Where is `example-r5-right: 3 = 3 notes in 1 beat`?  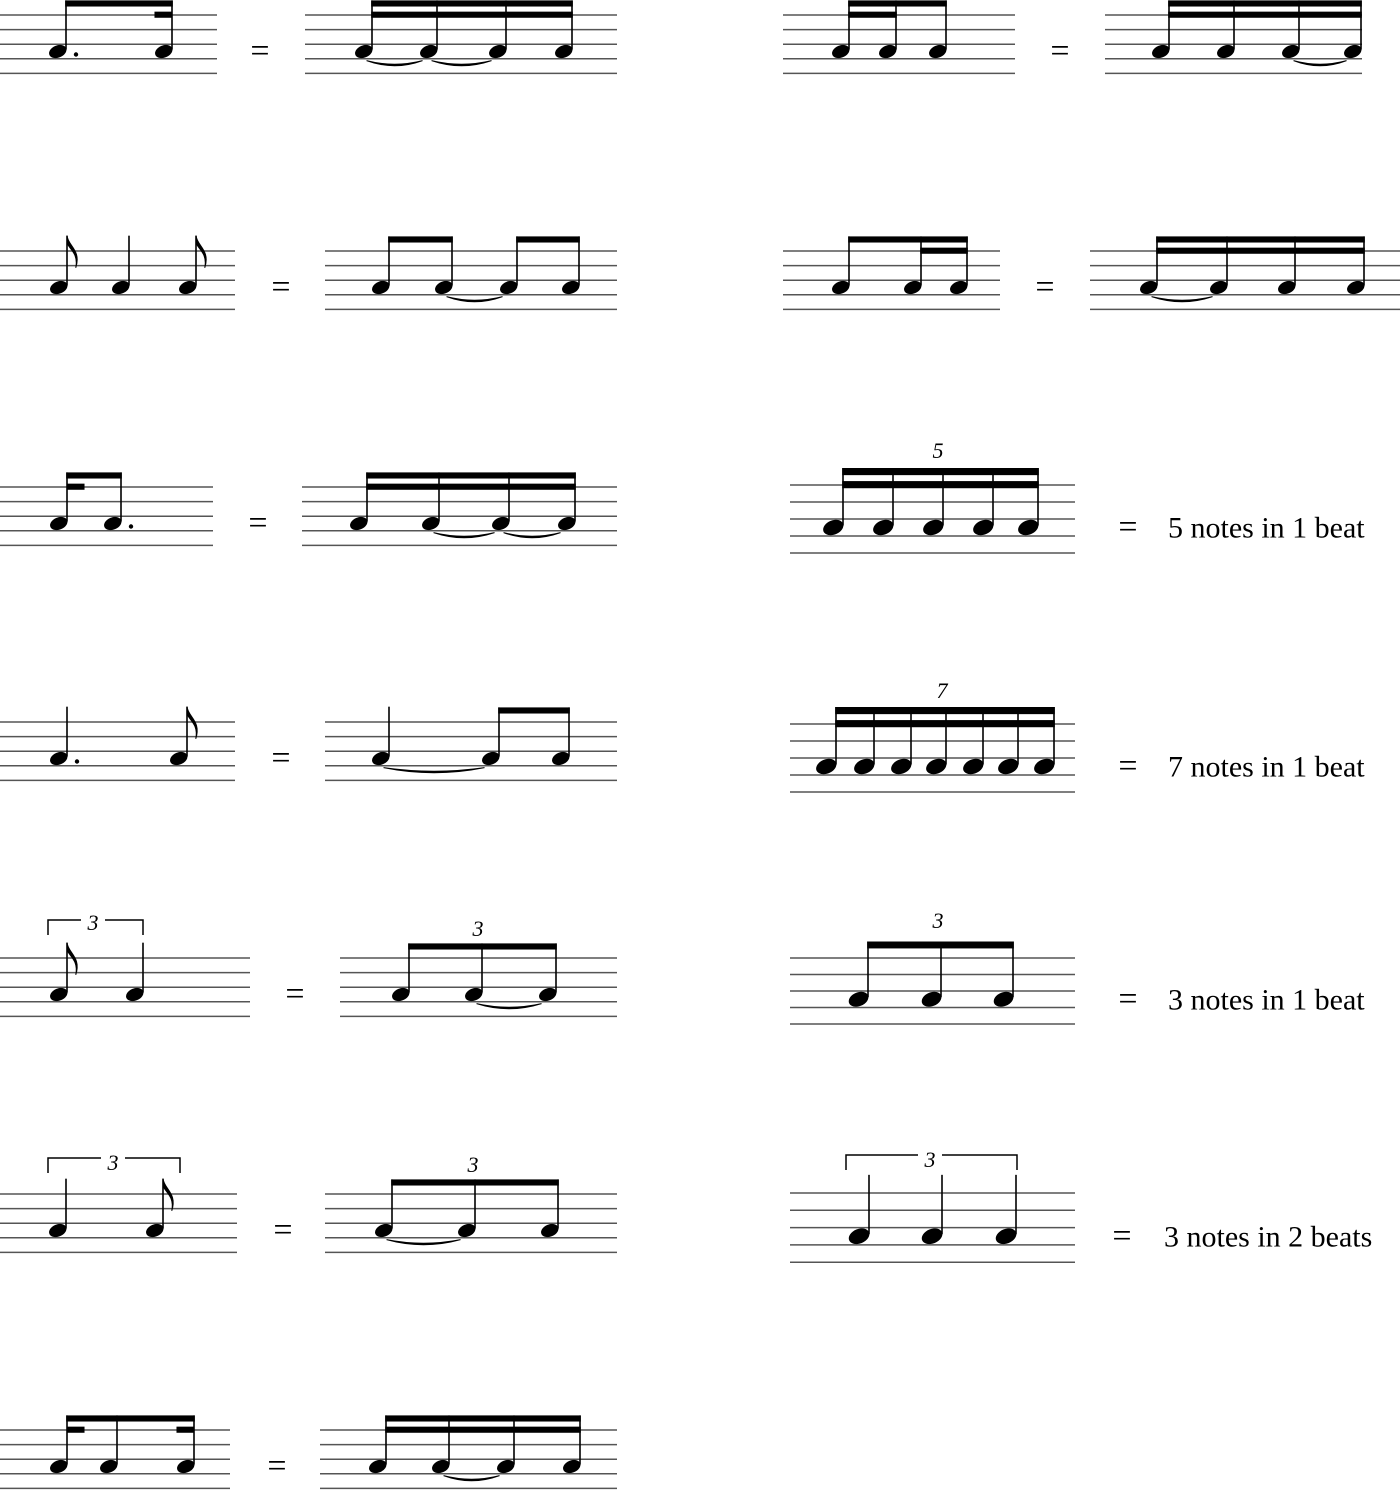 example-r5-right: 3 = 3 notes in 1 beat is located at coordinates (1077, 966).